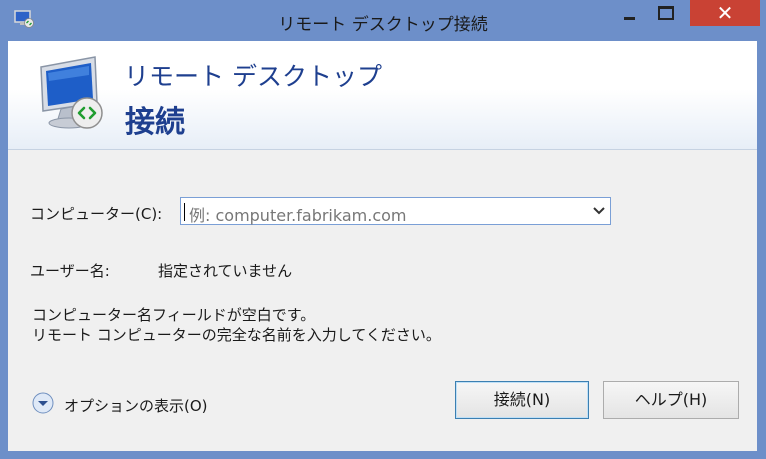  I want to click on username-label: ユーザー名:, so click(70, 271).